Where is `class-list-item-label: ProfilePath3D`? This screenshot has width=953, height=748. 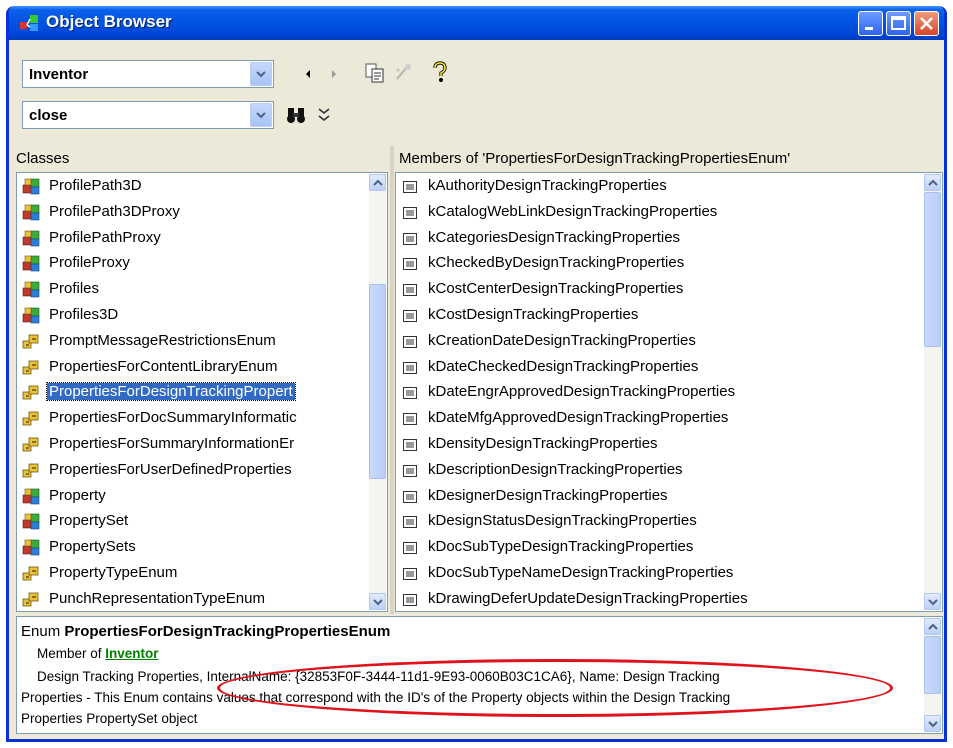 class-list-item-label: ProfilePath3D is located at coordinates (95, 185).